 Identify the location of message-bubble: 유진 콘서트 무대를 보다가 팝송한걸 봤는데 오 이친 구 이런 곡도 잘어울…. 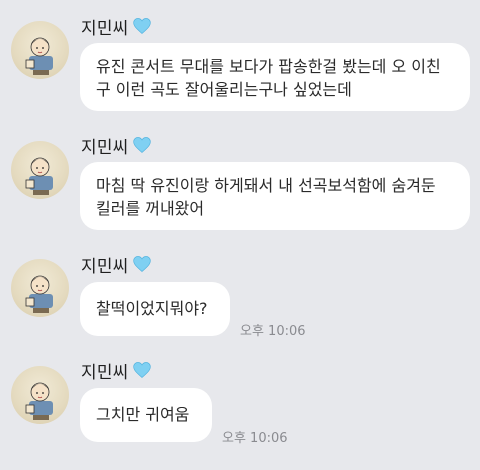
(275, 77).